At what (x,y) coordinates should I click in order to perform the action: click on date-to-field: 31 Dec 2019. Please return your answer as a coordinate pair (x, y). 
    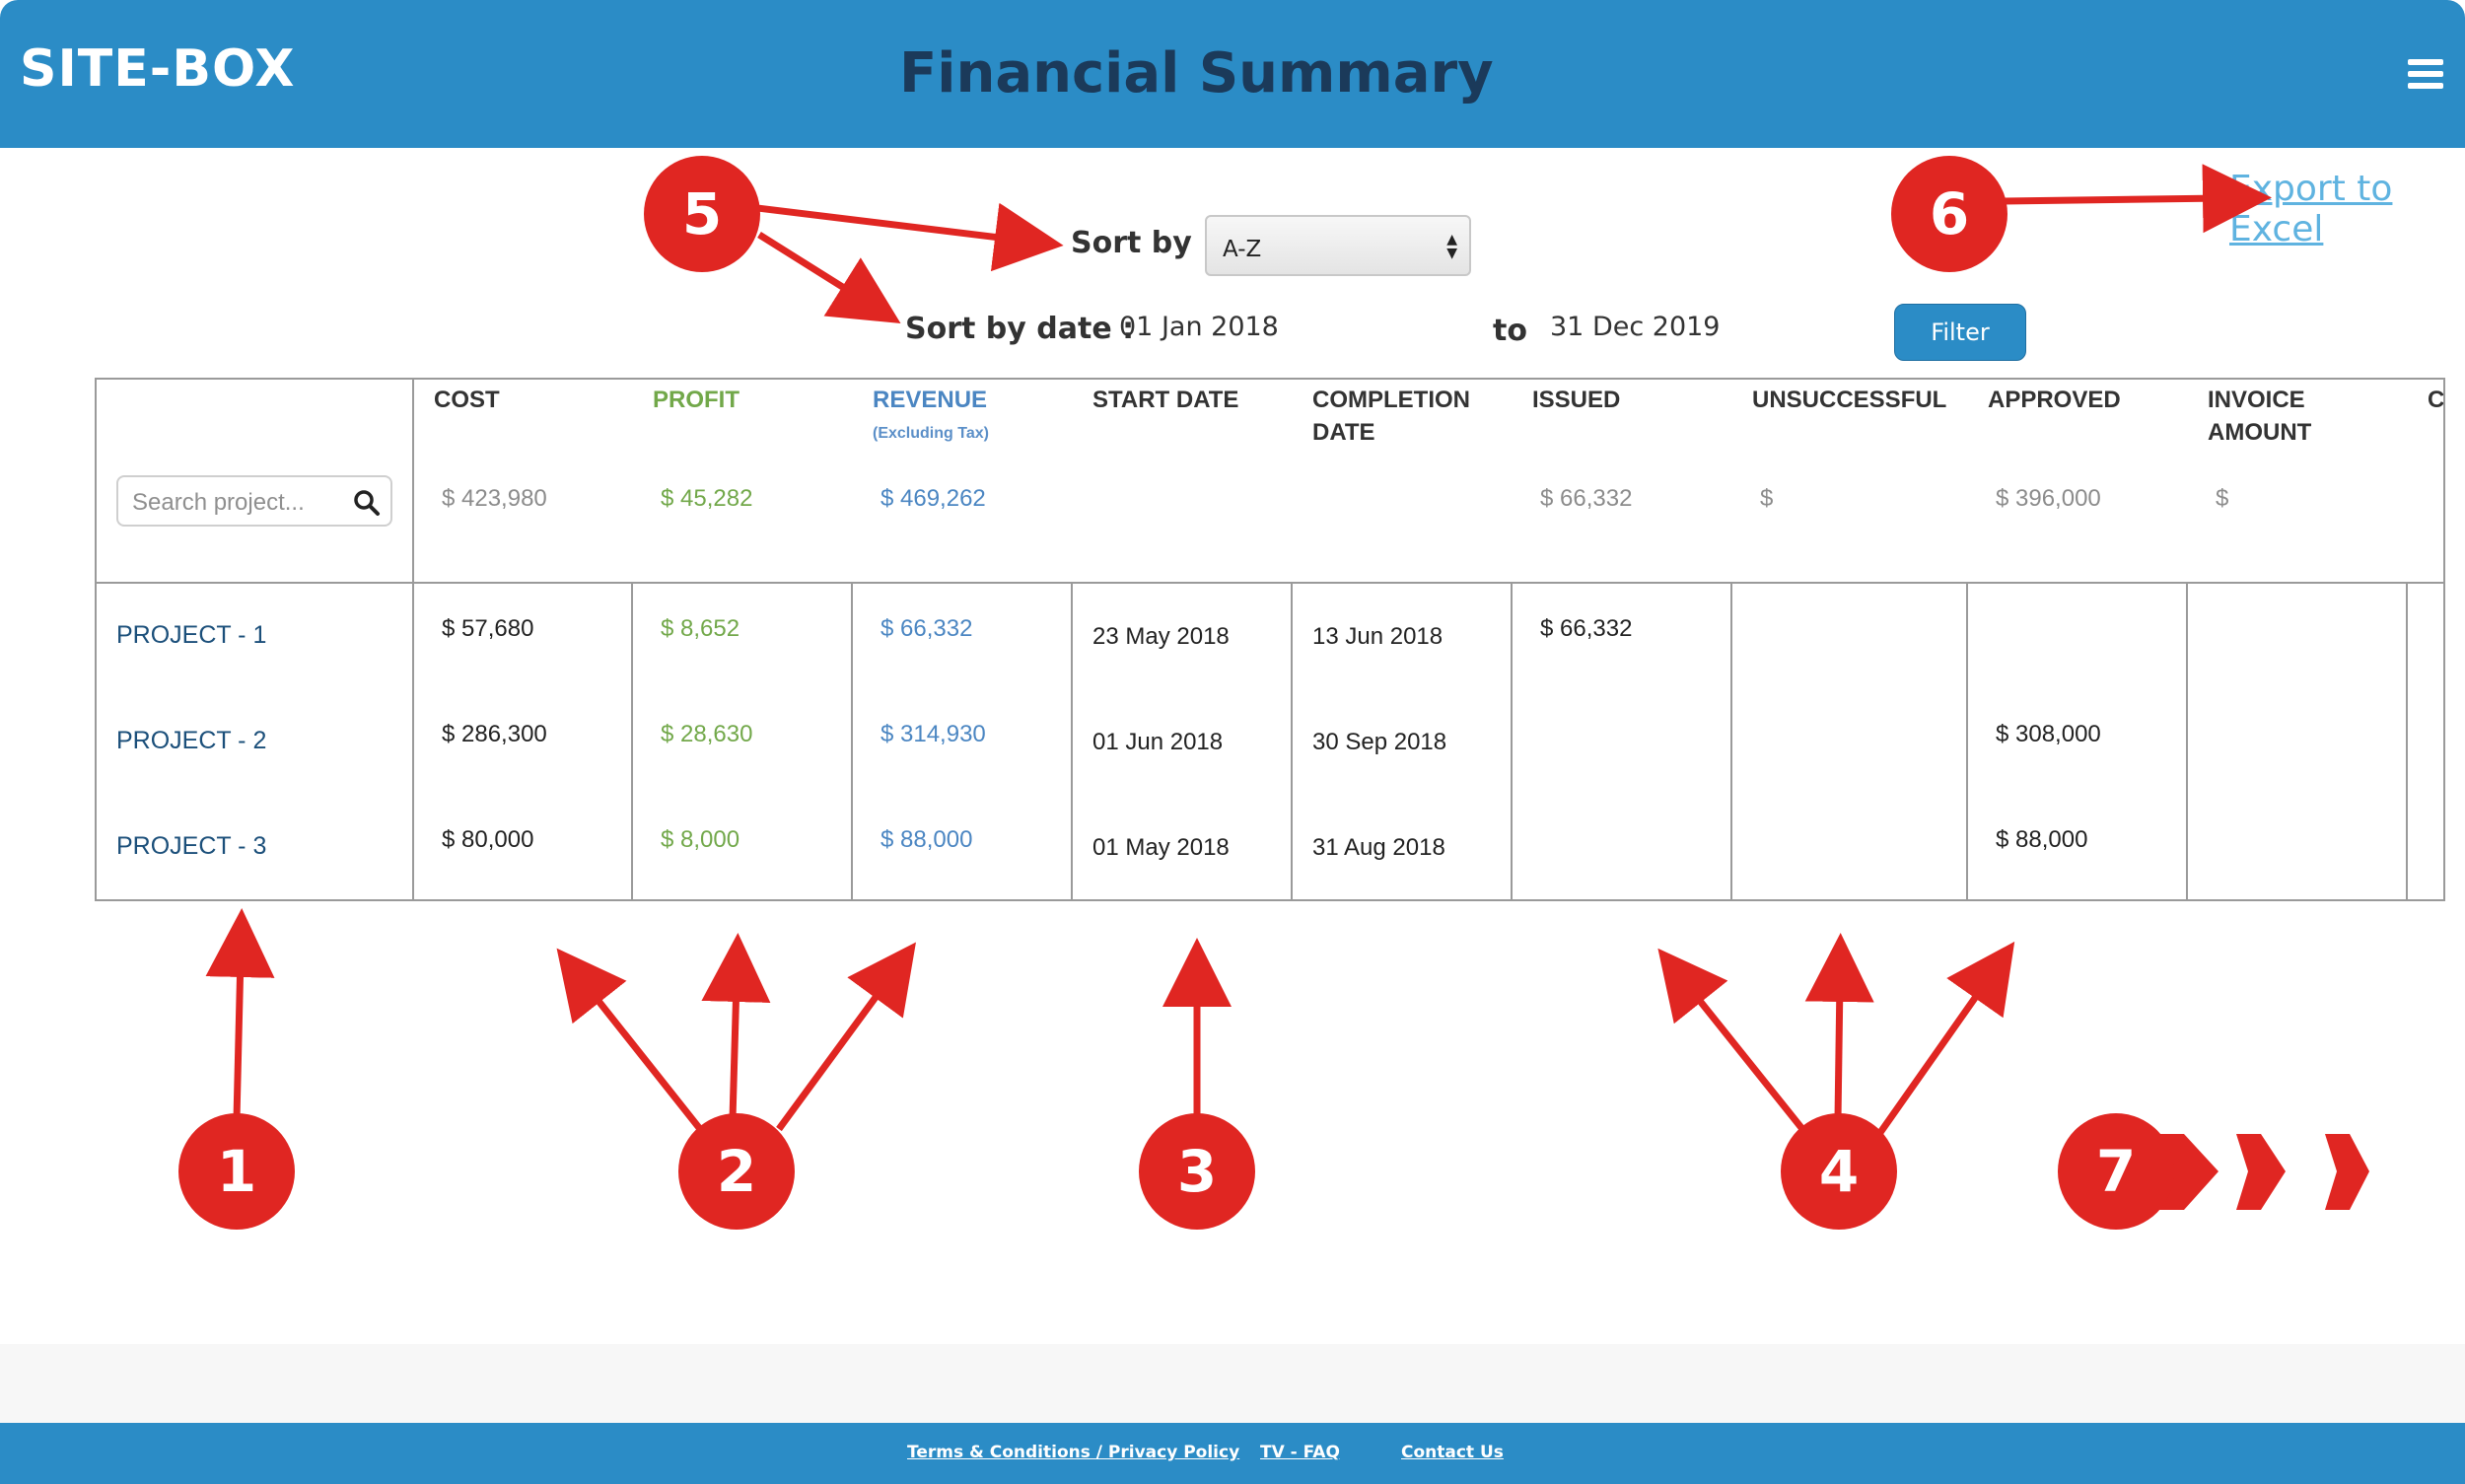
    Looking at the image, I should click on (1635, 327).